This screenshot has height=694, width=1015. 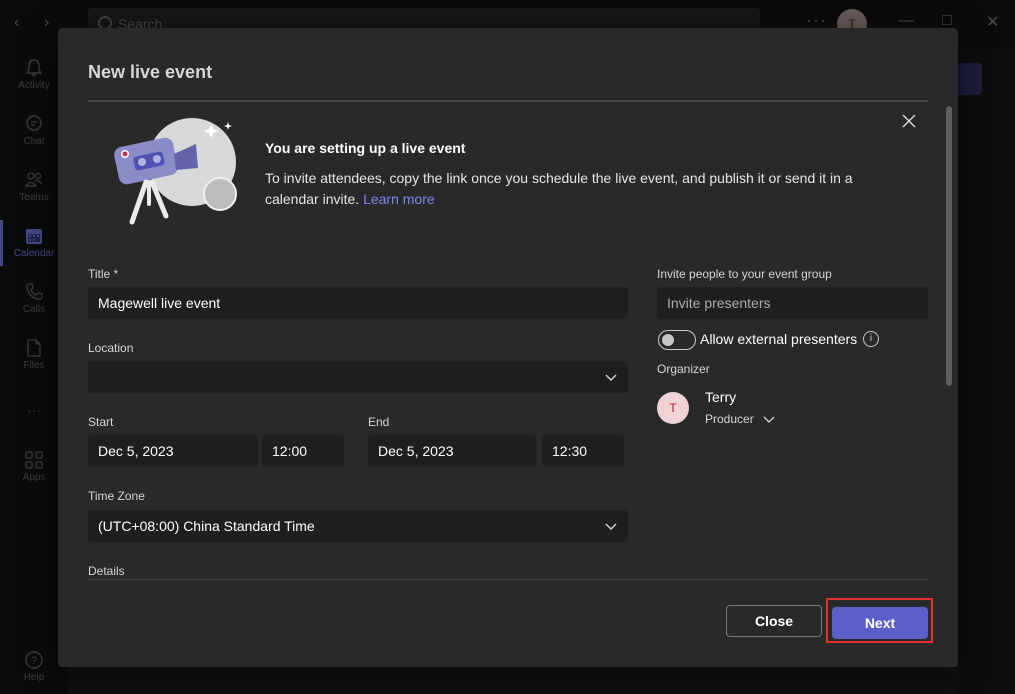 What do you see at coordinates (729, 419) in the screenshot?
I see `organizer-role: Producer` at bounding box center [729, 419].